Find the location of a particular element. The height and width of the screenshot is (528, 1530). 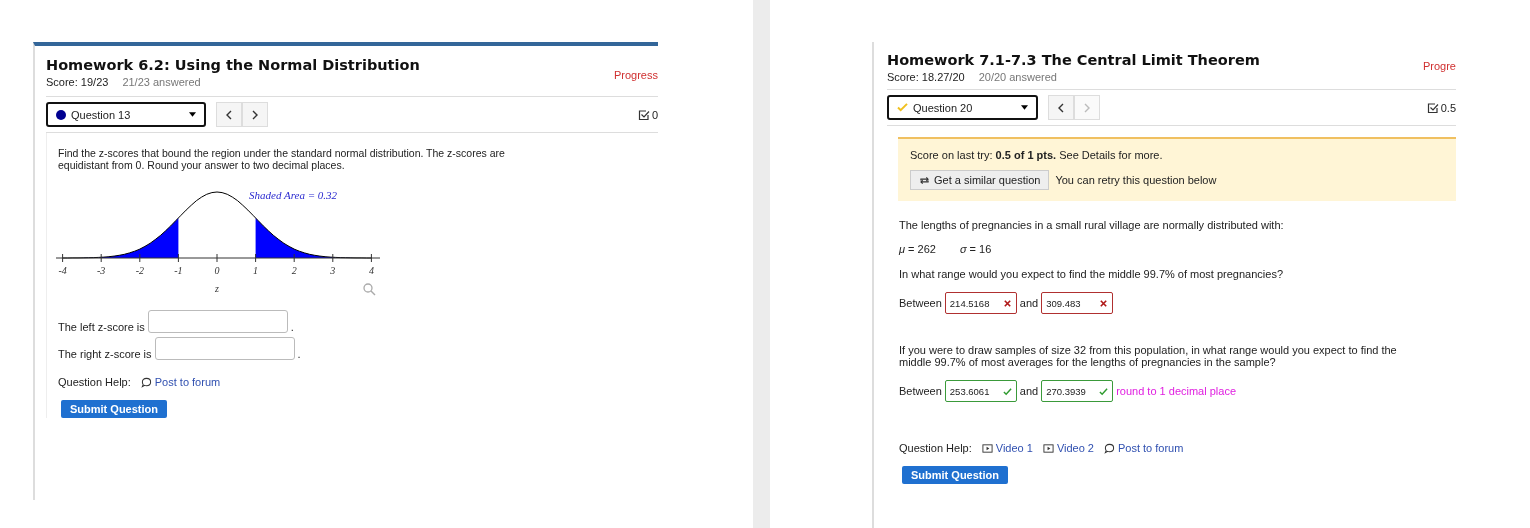

help-link: Video 1 is located at coordinates (1007, 448).